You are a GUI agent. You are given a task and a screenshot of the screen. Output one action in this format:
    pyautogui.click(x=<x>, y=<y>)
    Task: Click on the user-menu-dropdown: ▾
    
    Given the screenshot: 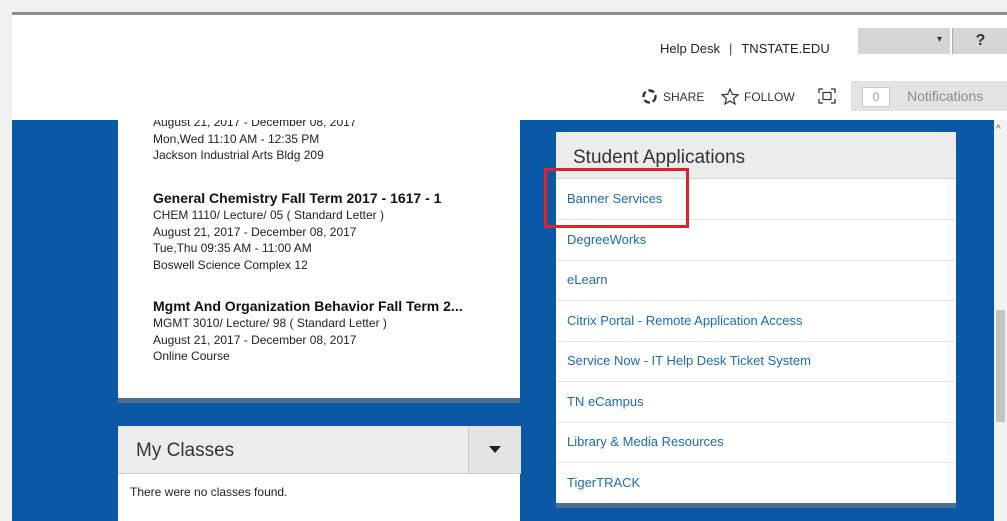 What is the action you would take?
    pyautogui.click(x=904, y=41)
    